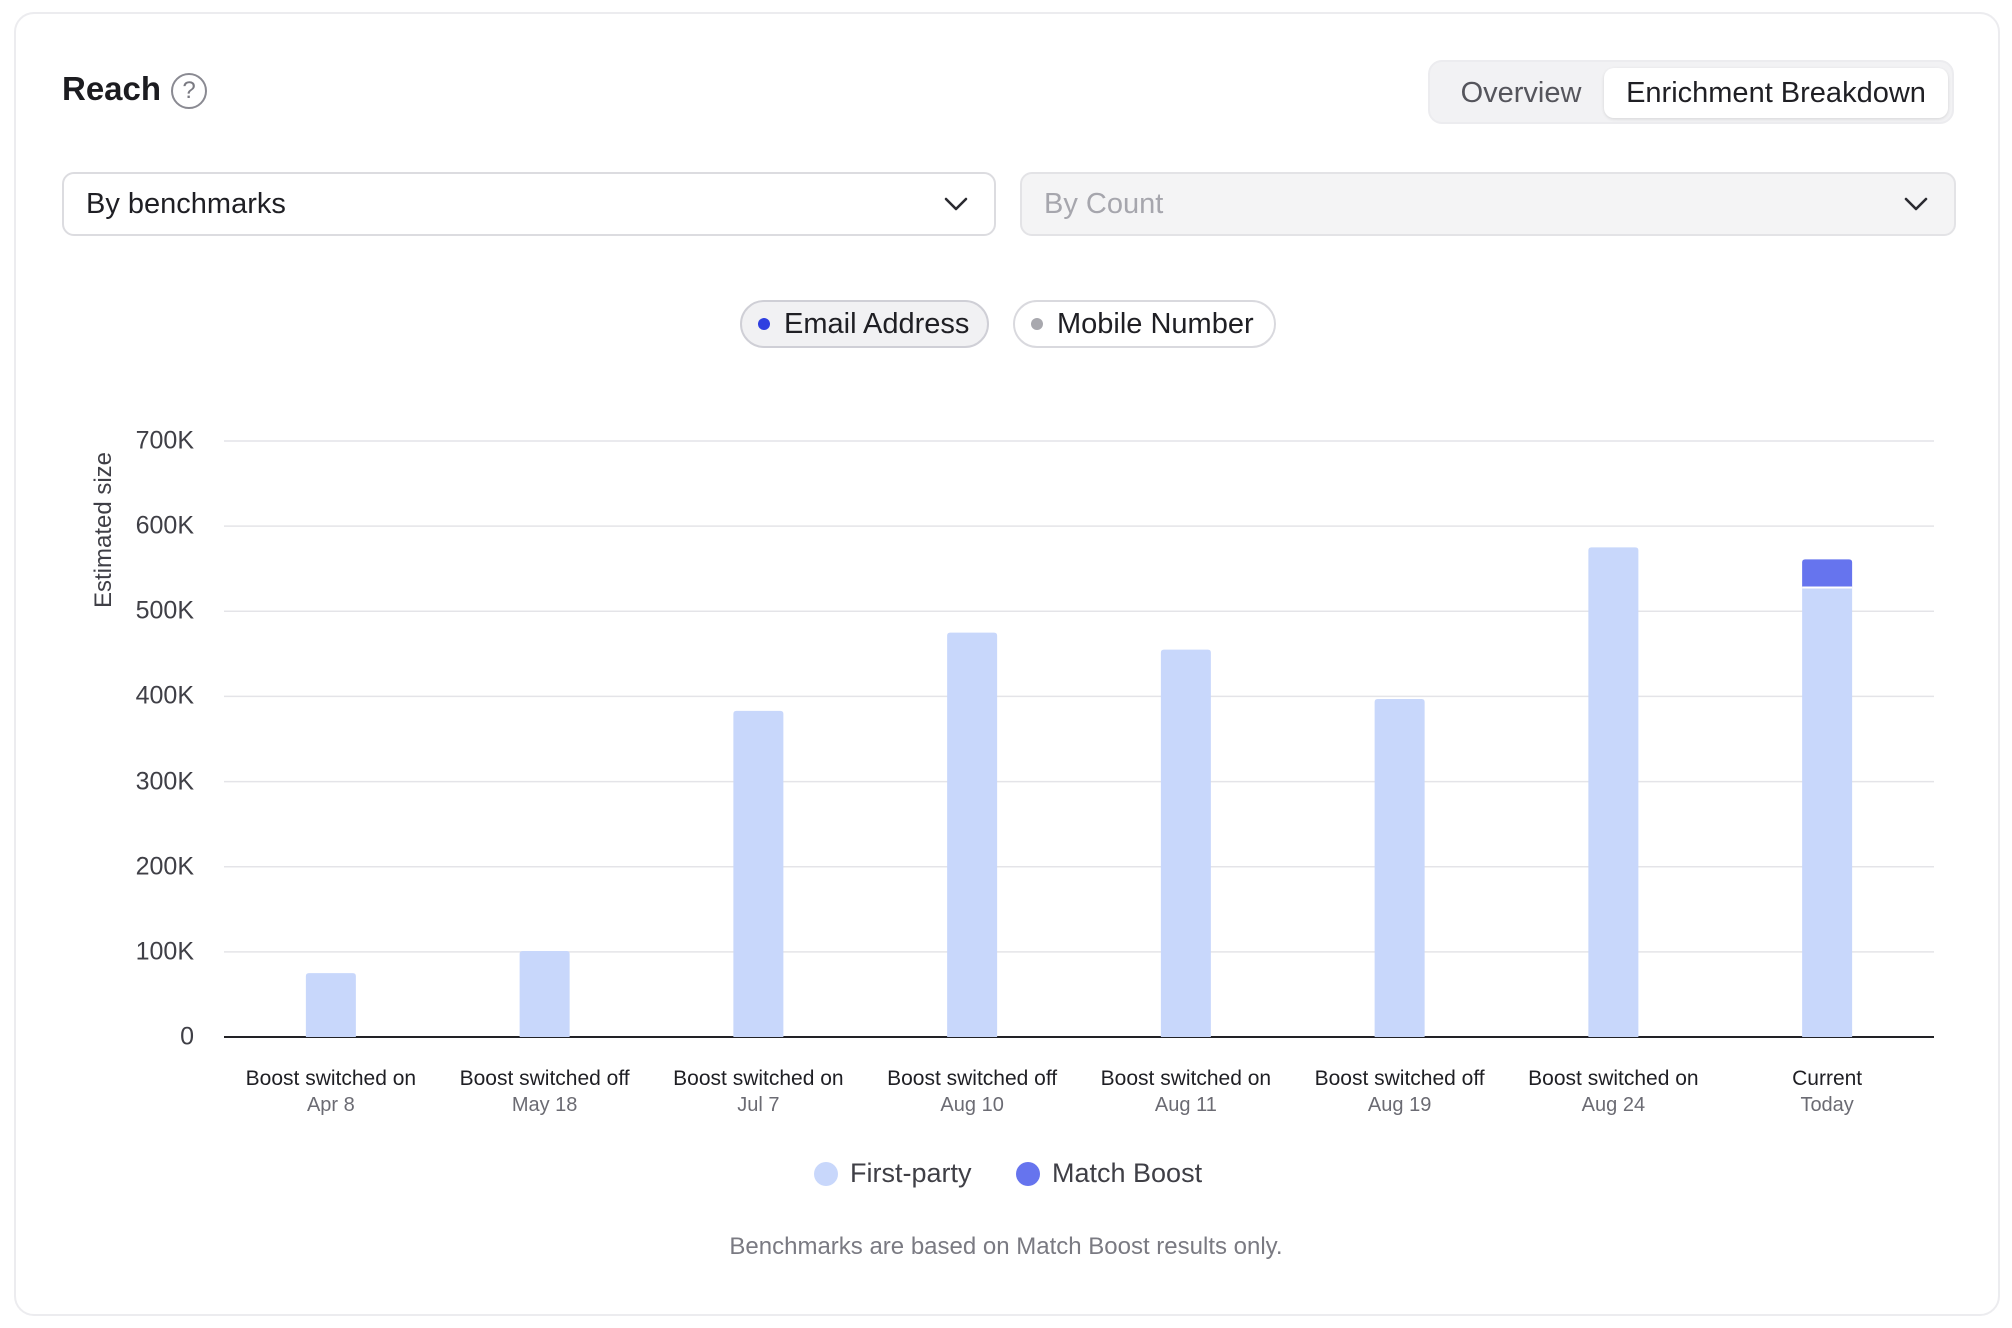  Describe the element at coordinates (1613, 1105) in the screenshot. I see `x-tick-sublabel: Aug 24` at that location.